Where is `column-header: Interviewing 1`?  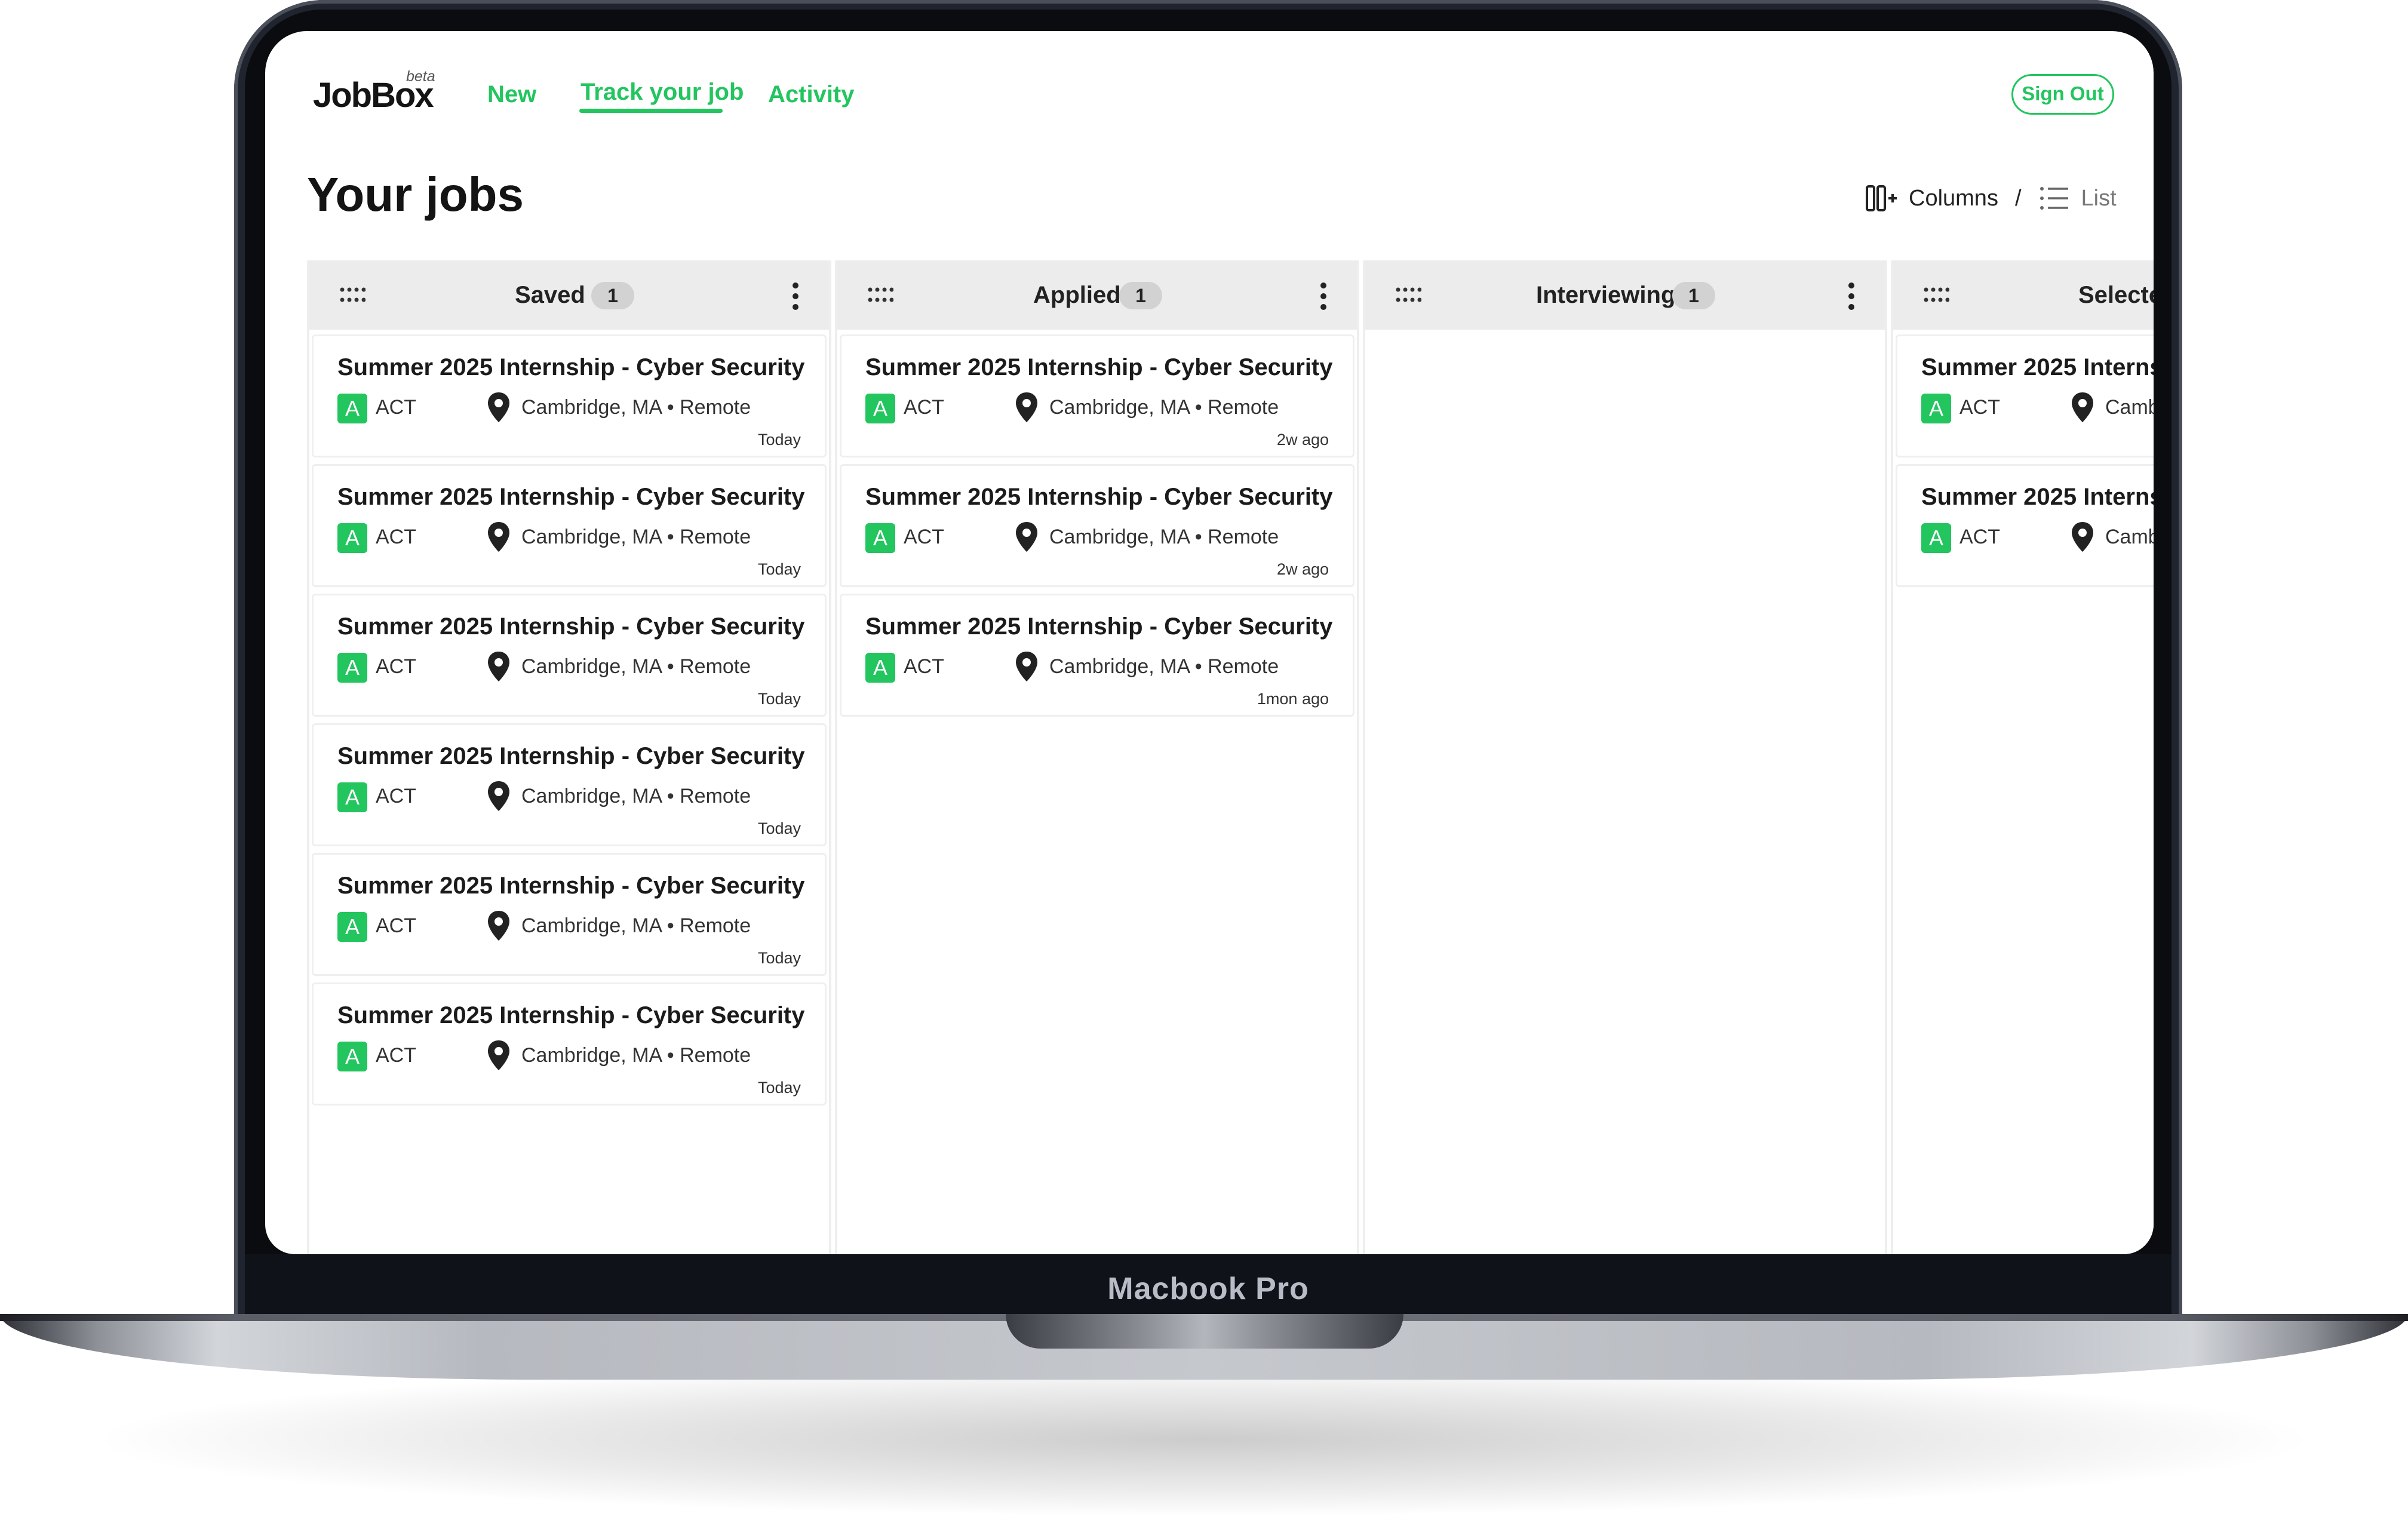
column-header: Interviewing 1 is located at coordinates (1625, 295).